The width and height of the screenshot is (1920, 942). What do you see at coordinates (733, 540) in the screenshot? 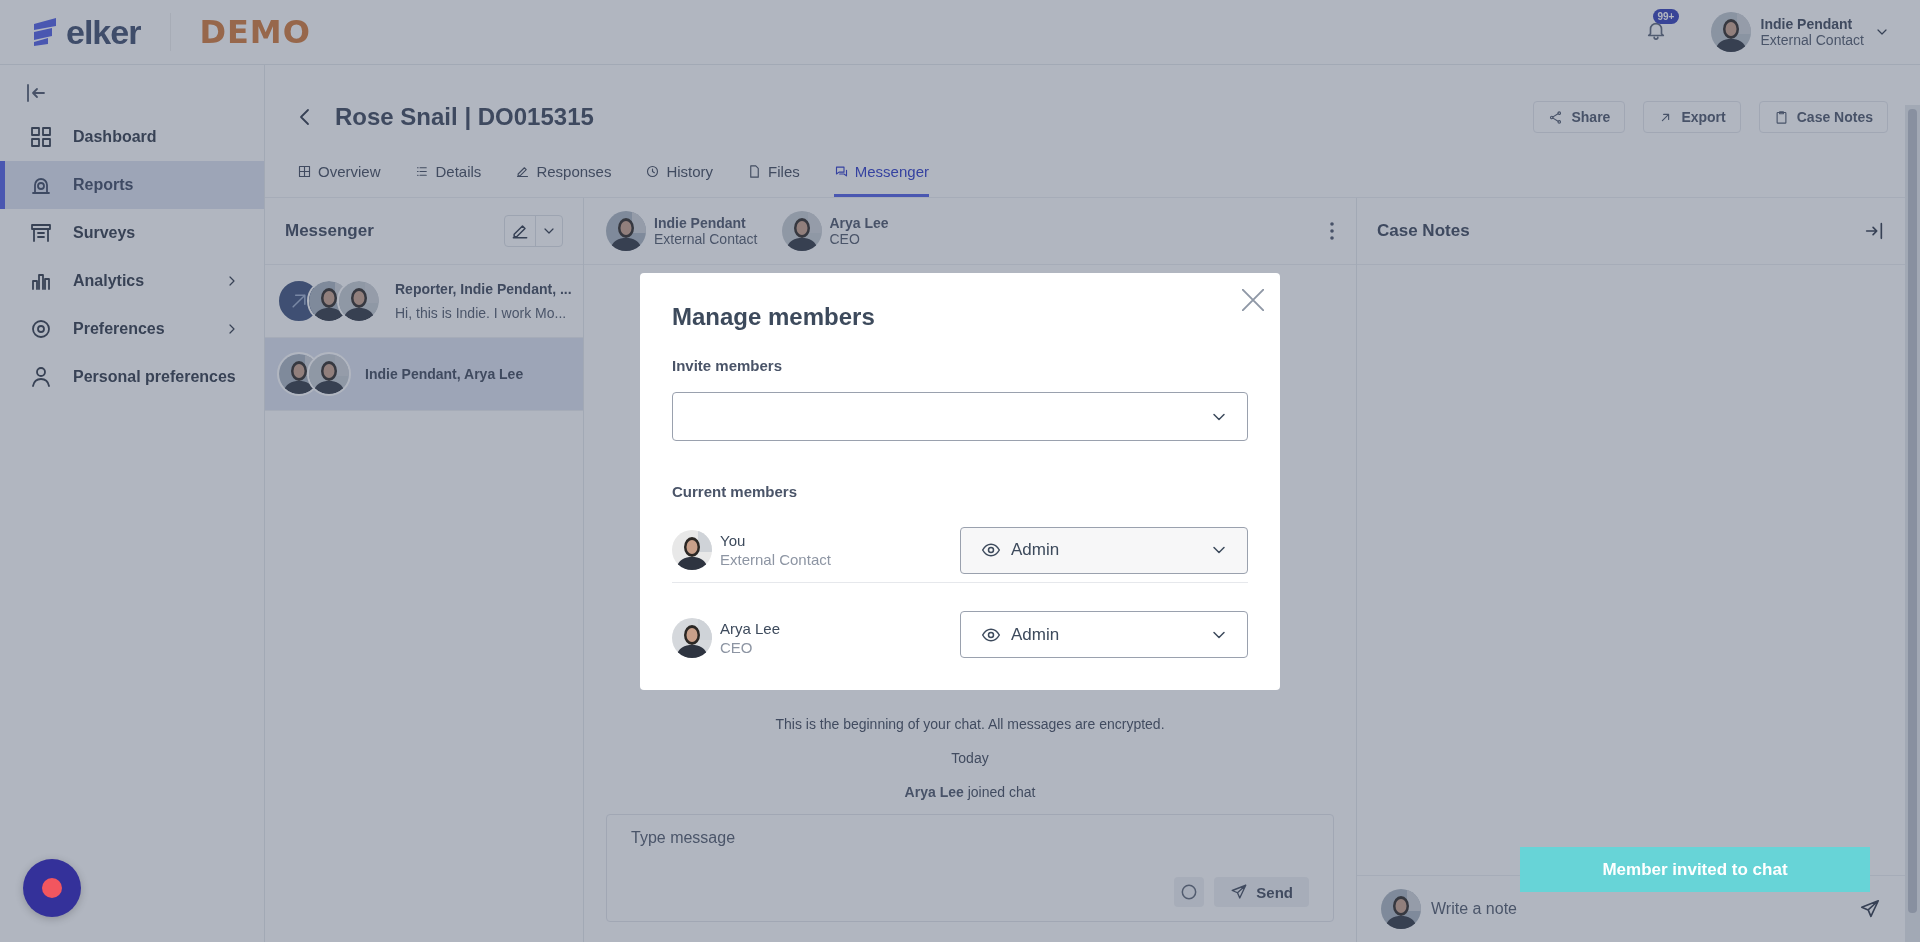
I see `member-name: You` at bounding box center [733, 540].